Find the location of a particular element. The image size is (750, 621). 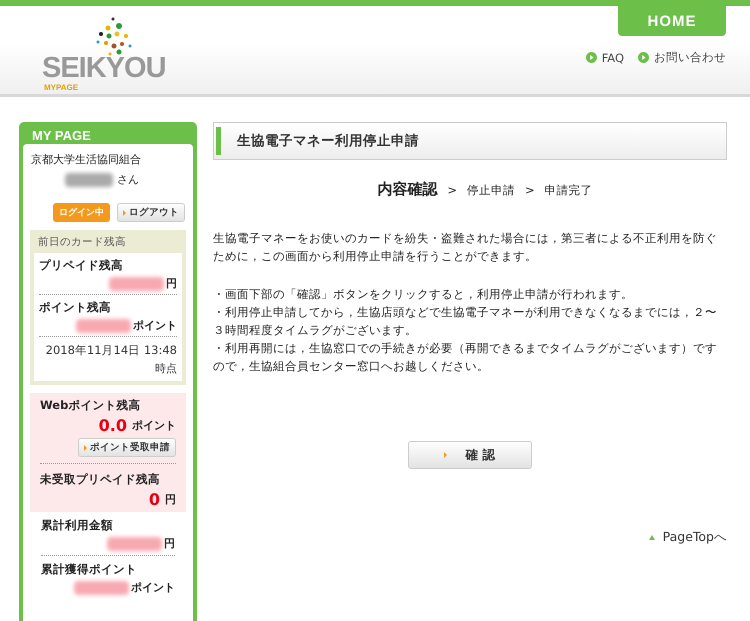

page-title: 生協電子マネー利用停止申請 is located at coordinates (328, 141).